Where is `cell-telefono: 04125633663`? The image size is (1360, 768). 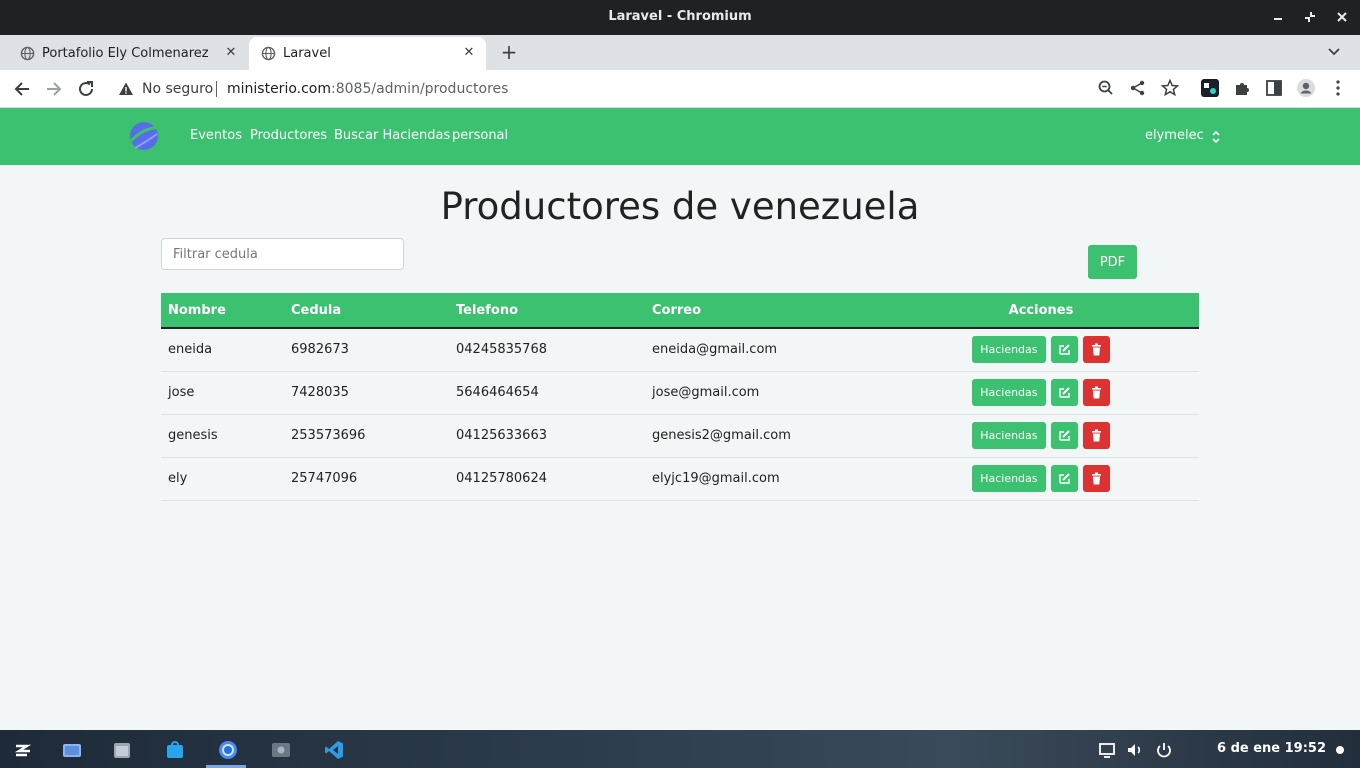
cell-telefono: 04125633663 is located at coordinates (547, 436).